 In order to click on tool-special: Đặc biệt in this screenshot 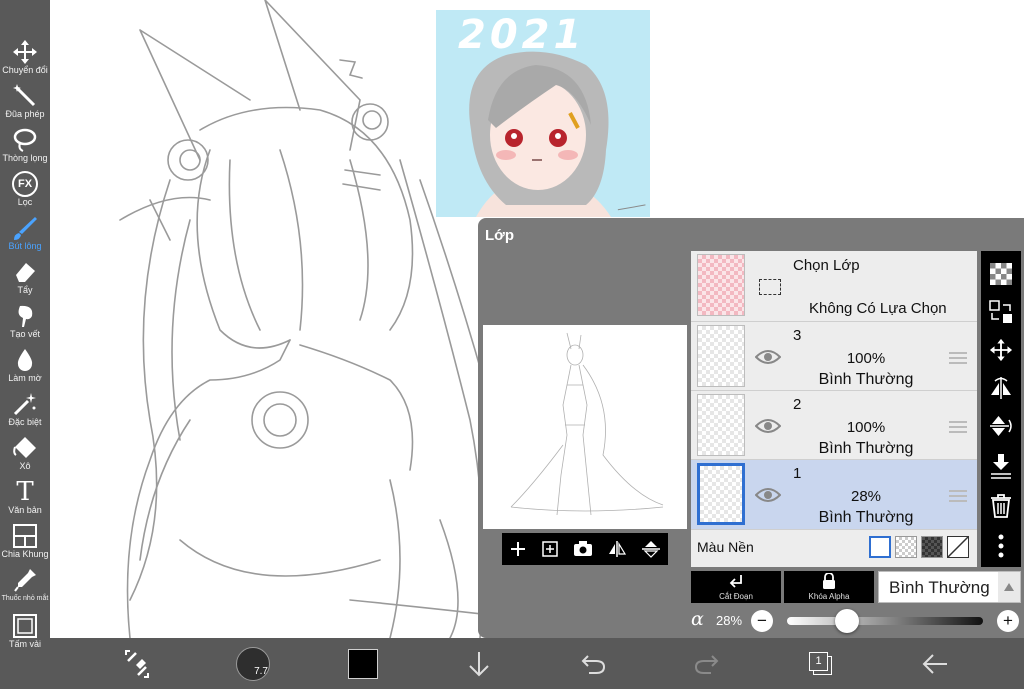, I will do `click(25, 410)`.